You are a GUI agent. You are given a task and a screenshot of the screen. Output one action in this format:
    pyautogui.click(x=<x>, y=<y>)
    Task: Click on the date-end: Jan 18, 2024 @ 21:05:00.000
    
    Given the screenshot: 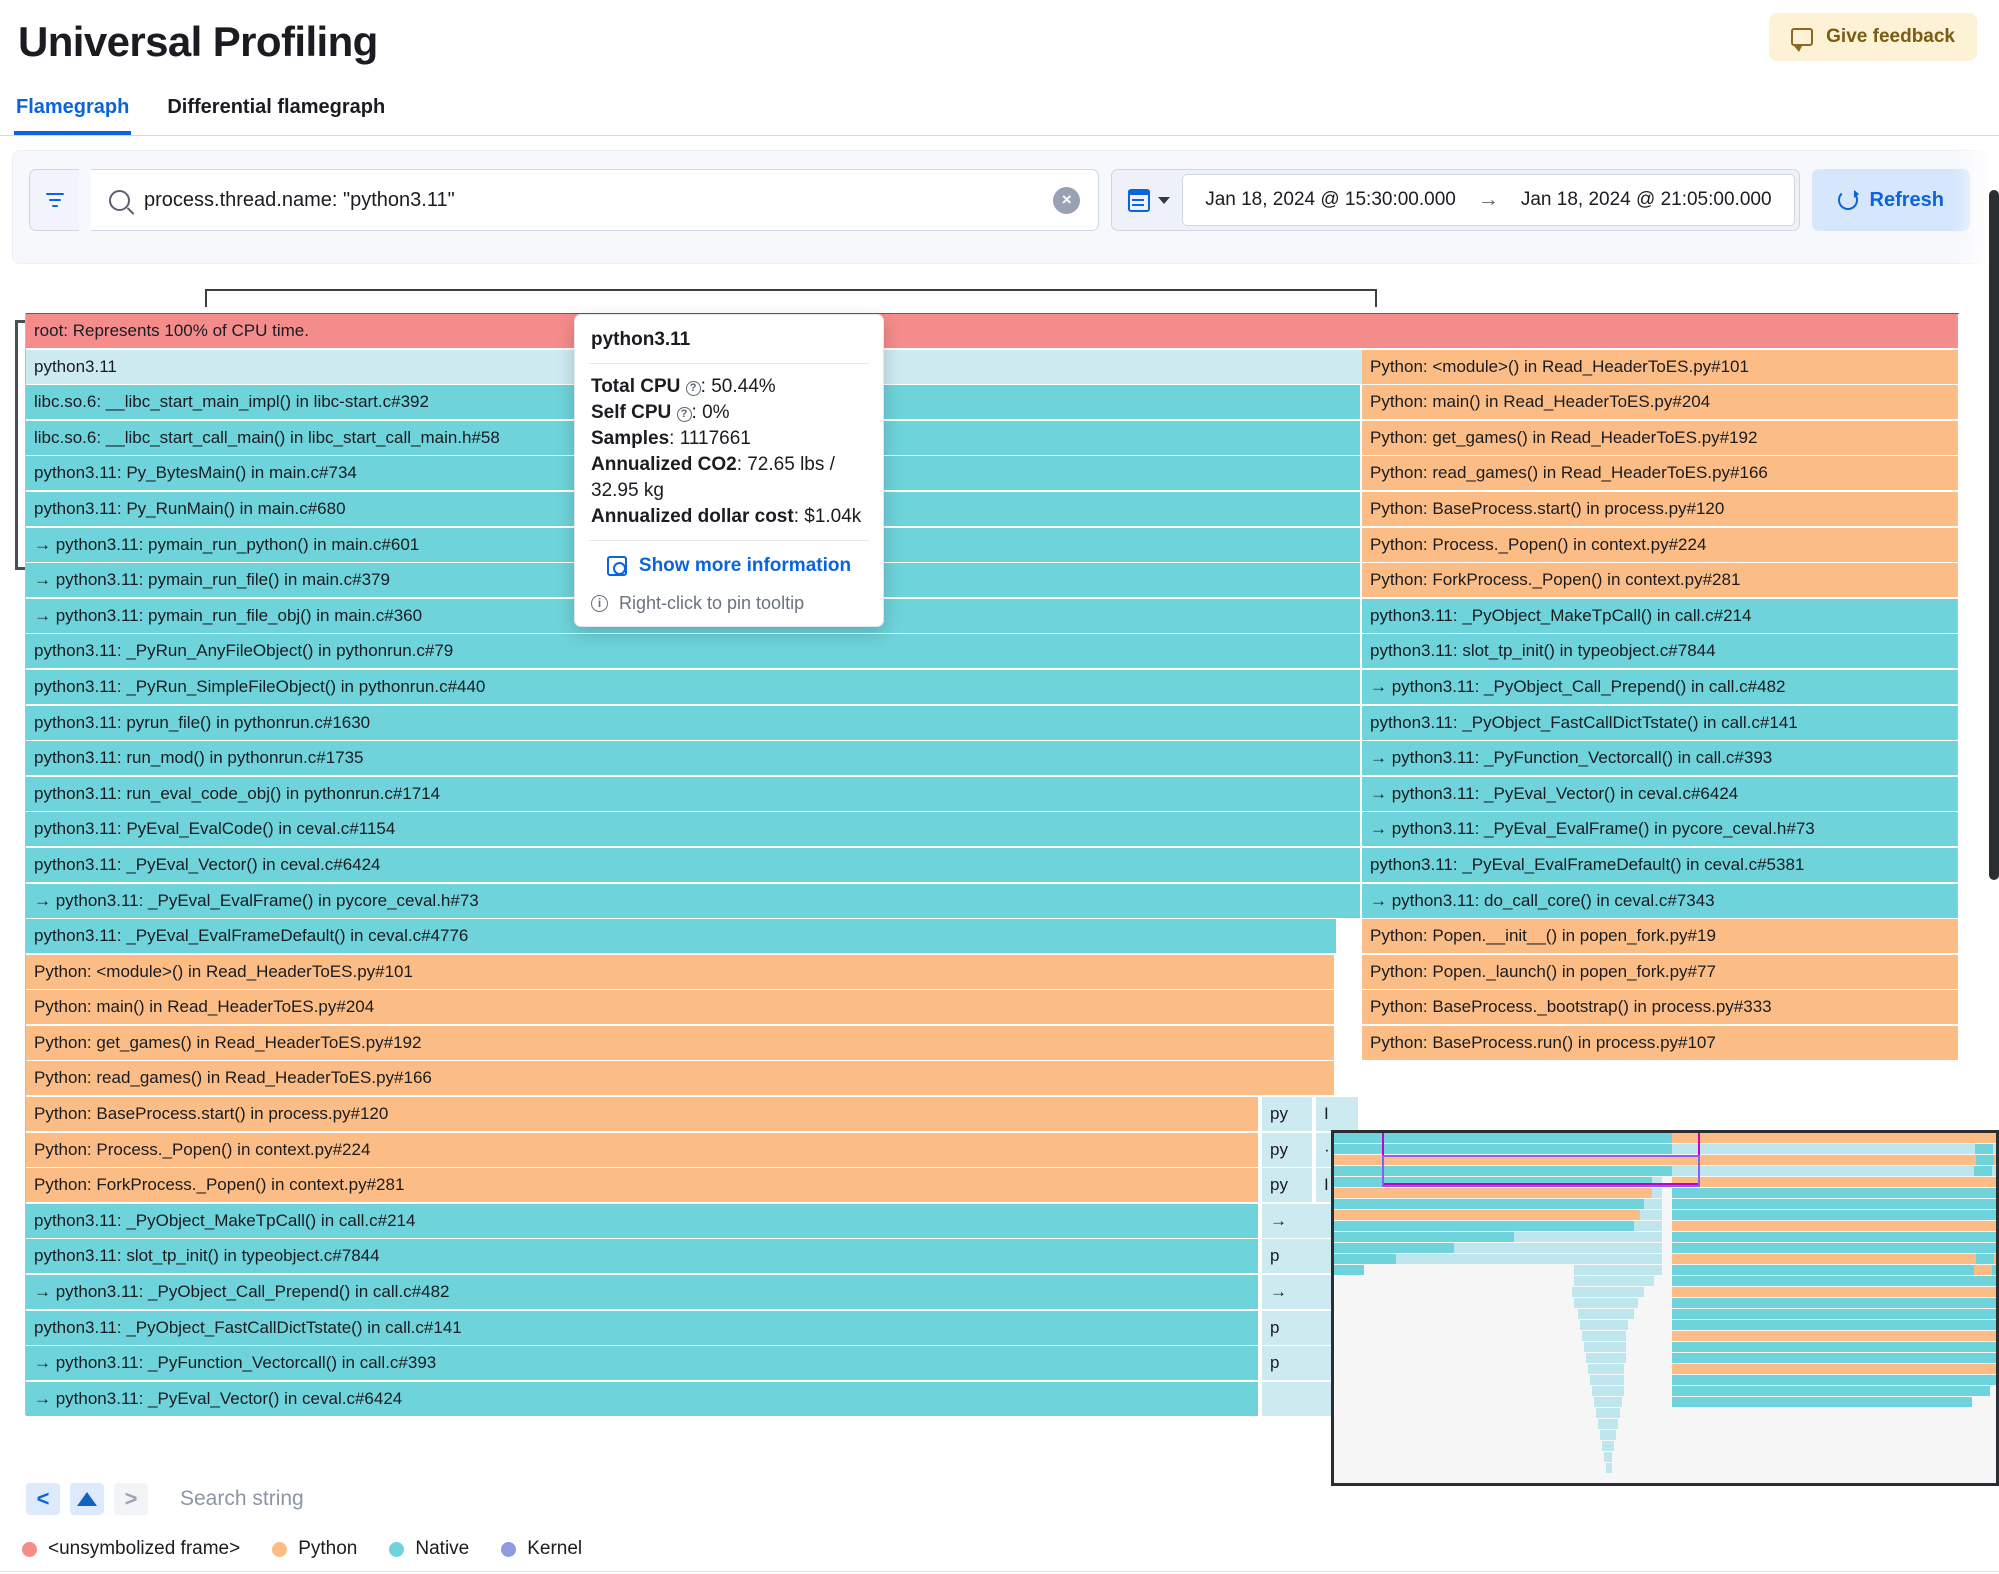 What is the action you would take?
    pyautogui.click(x=1646, y=200)
    